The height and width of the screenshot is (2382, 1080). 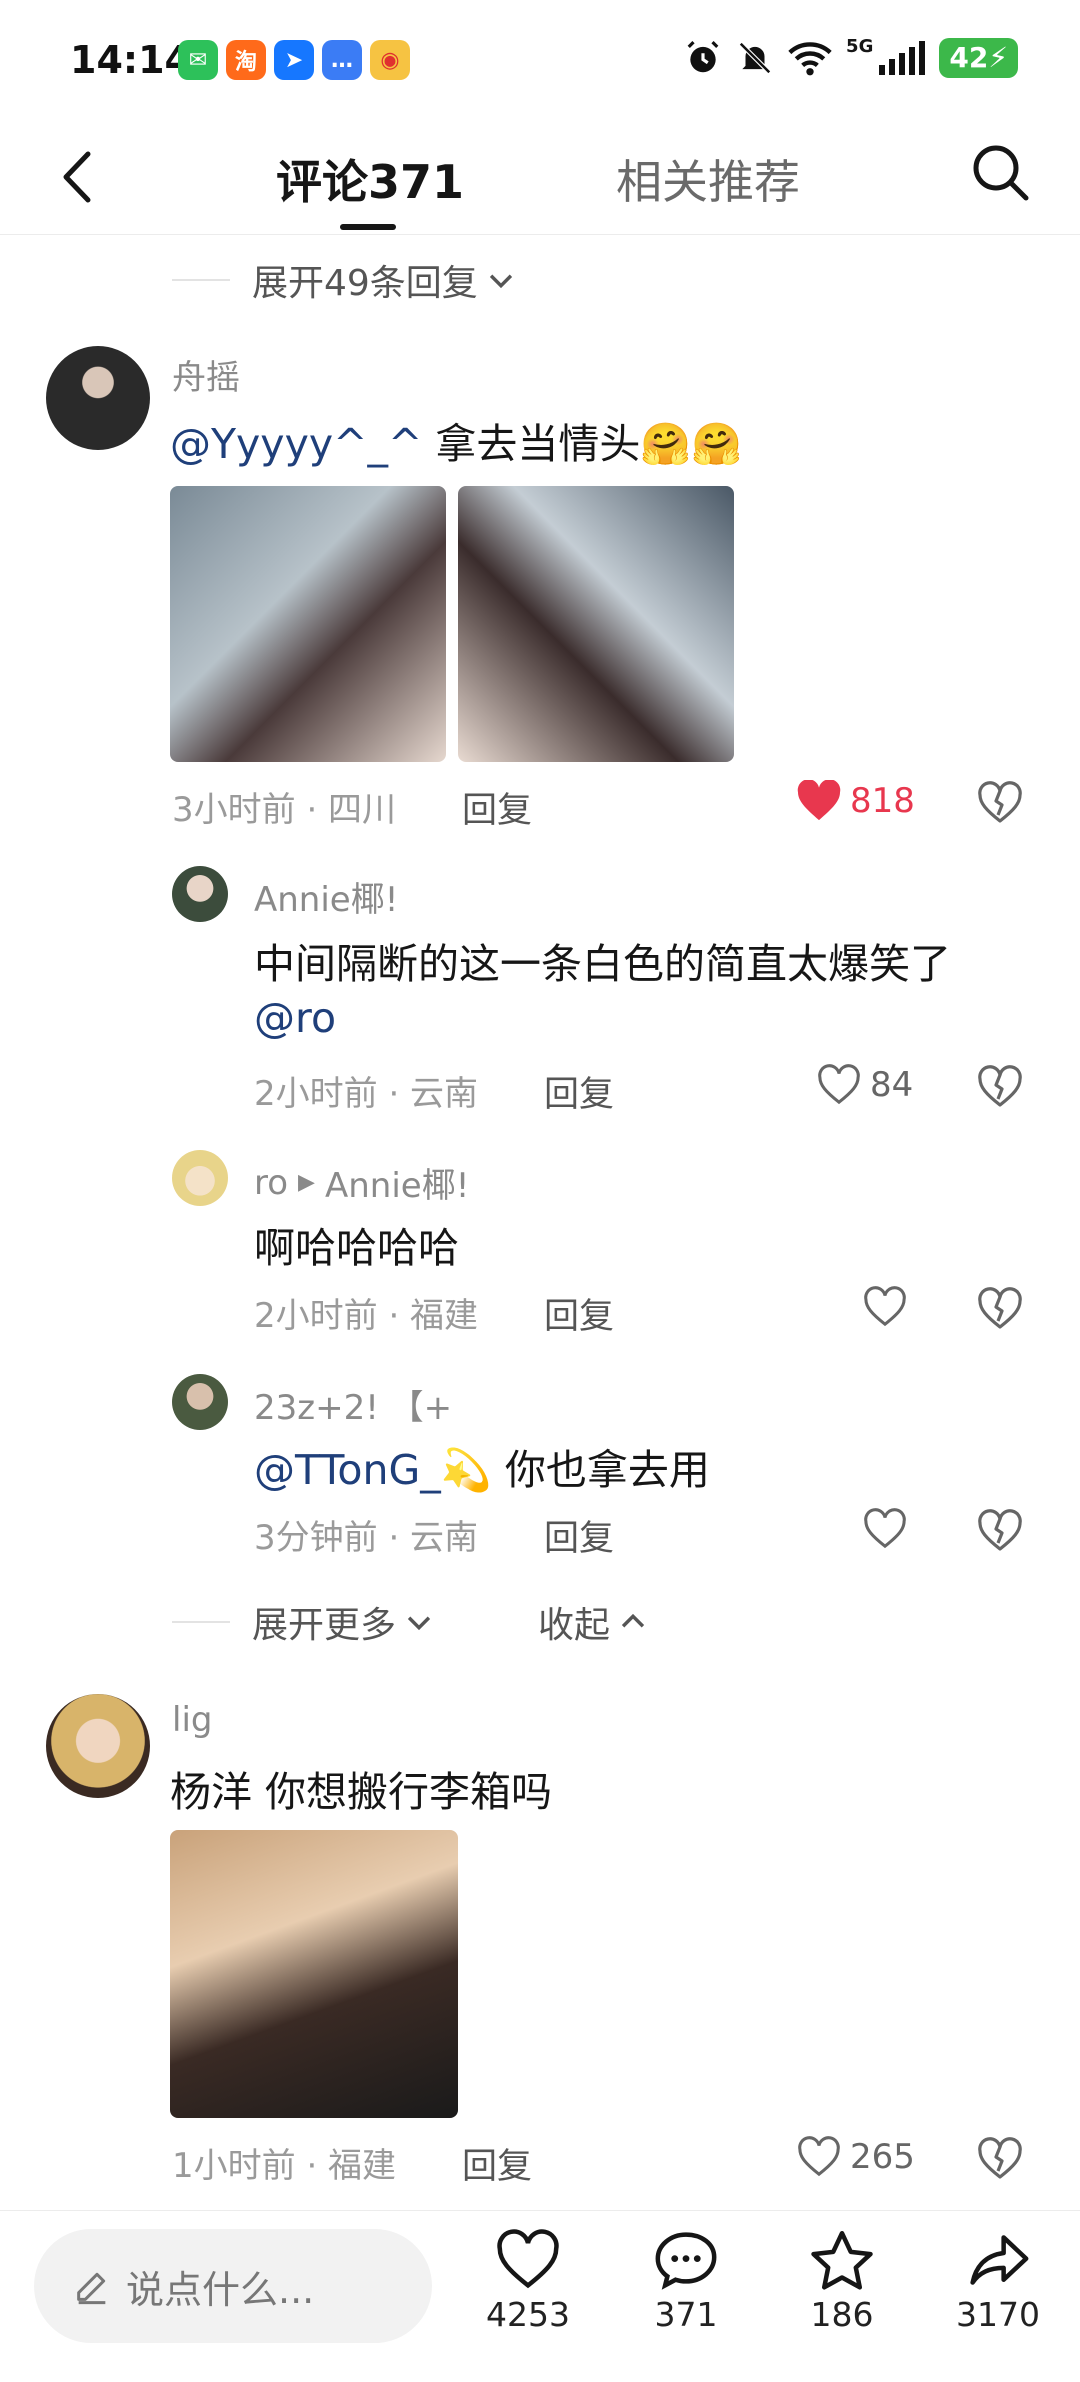 What do you see at coordinates (686, 2314) in the screenshot?
I see `post-comment-count: 371` at bounding box center [686, 2314].